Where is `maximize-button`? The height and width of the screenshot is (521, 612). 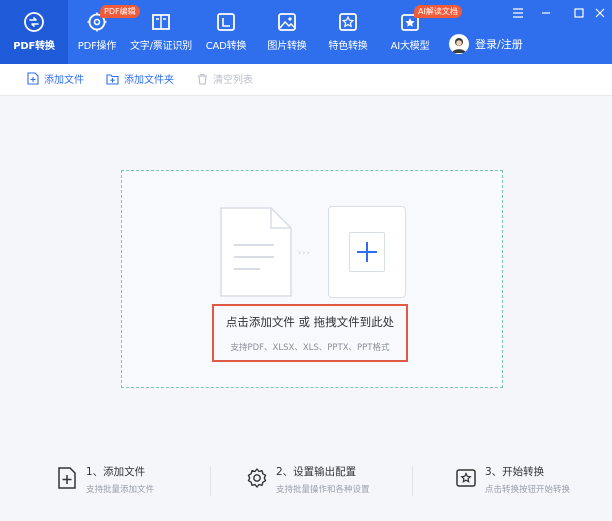 maximize-button is located at coordinates (579, 13).